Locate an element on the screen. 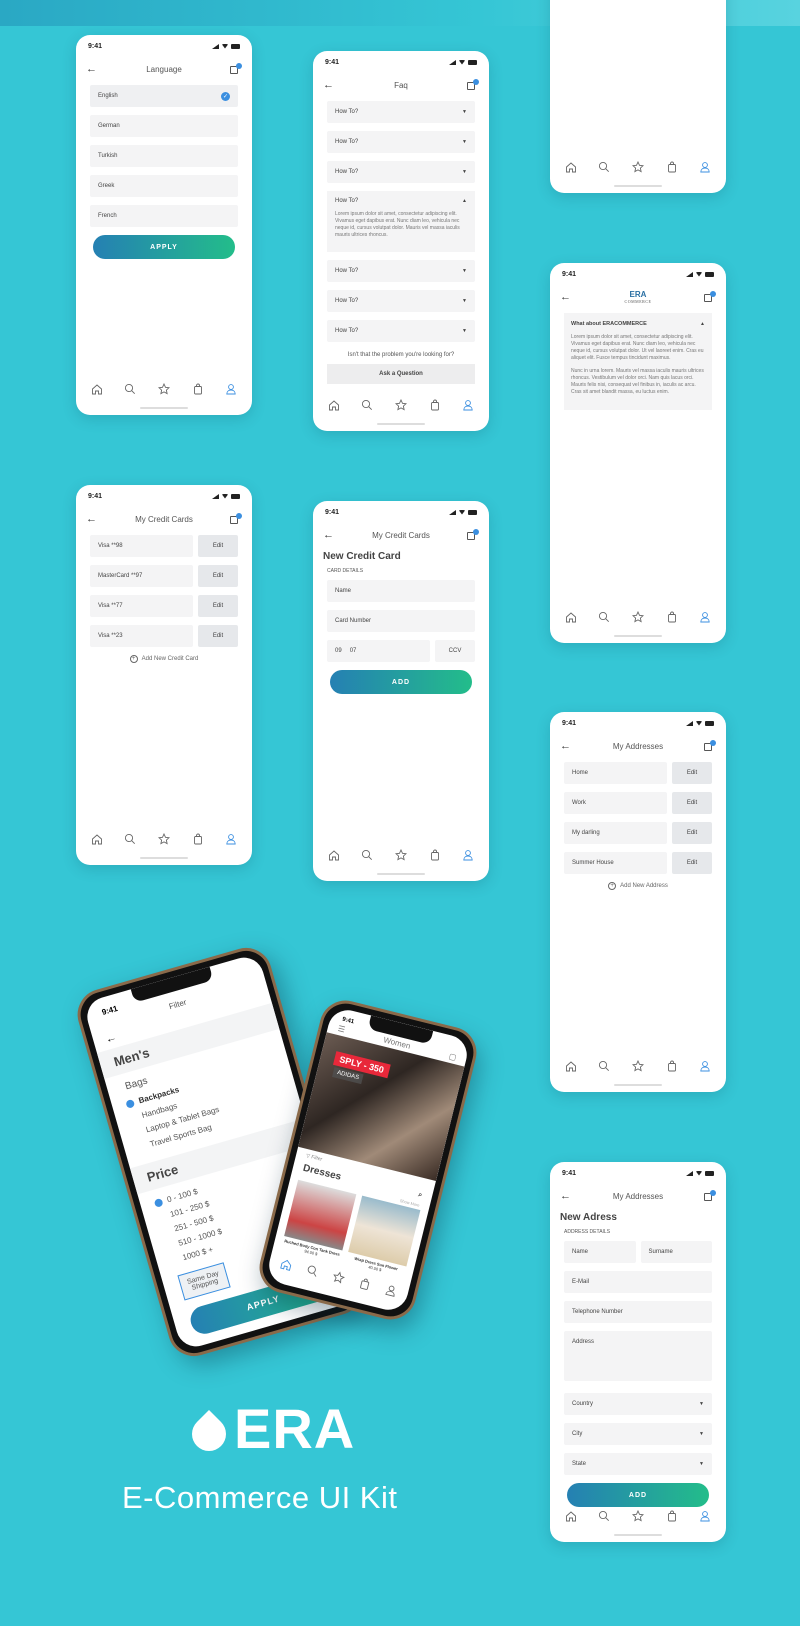  add-button: ADD is located at coordinates (401, 682).